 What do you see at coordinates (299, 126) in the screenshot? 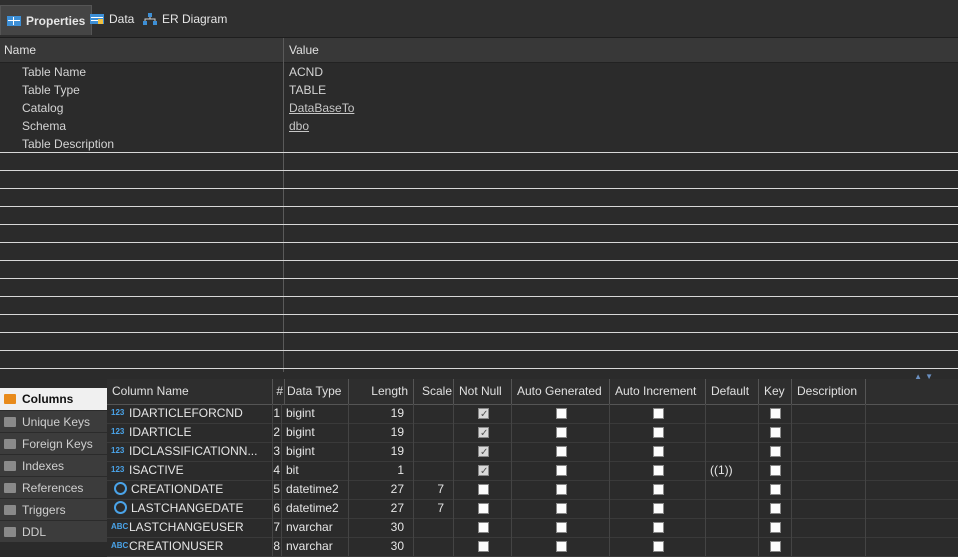
I see `schema-link: dbo` at bounding box center [299, 126].